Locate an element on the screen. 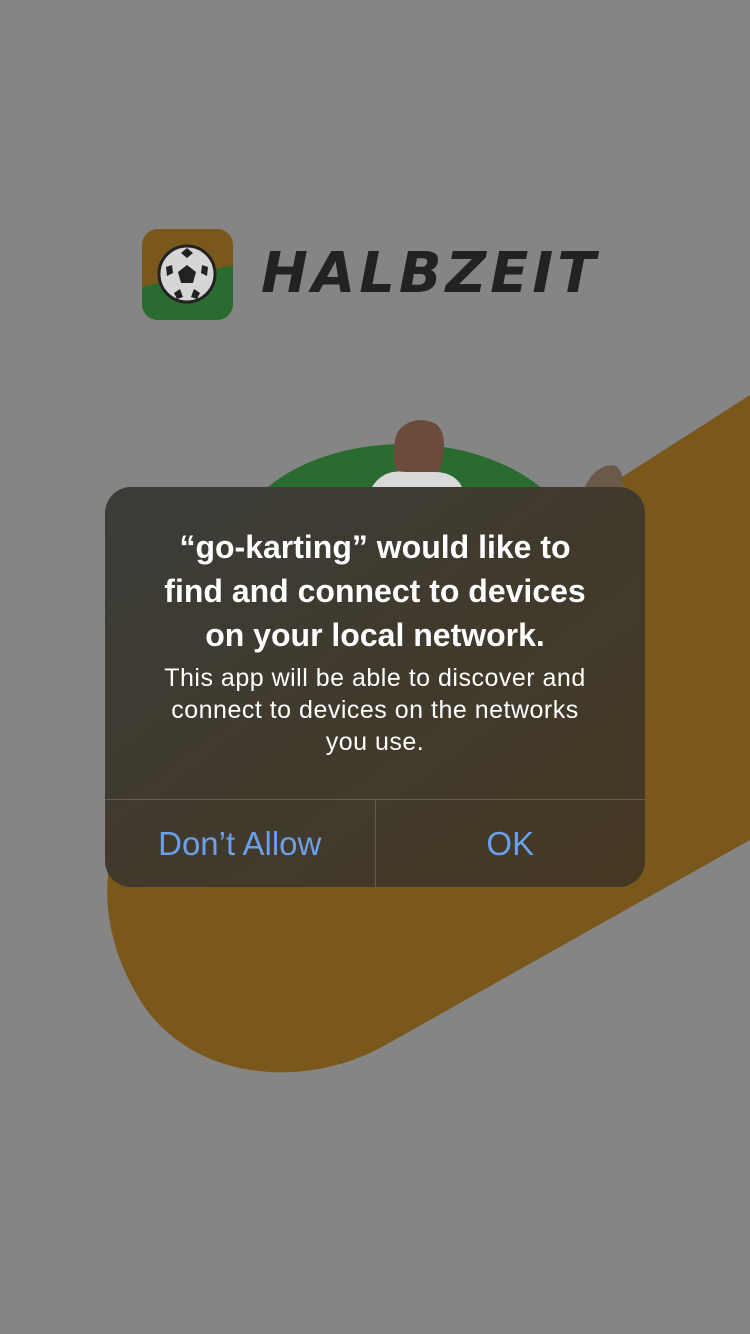 The width and height of the screenshot is (750, 1334). app-logo: HALBZEIT is located at coordinates (370, 274).